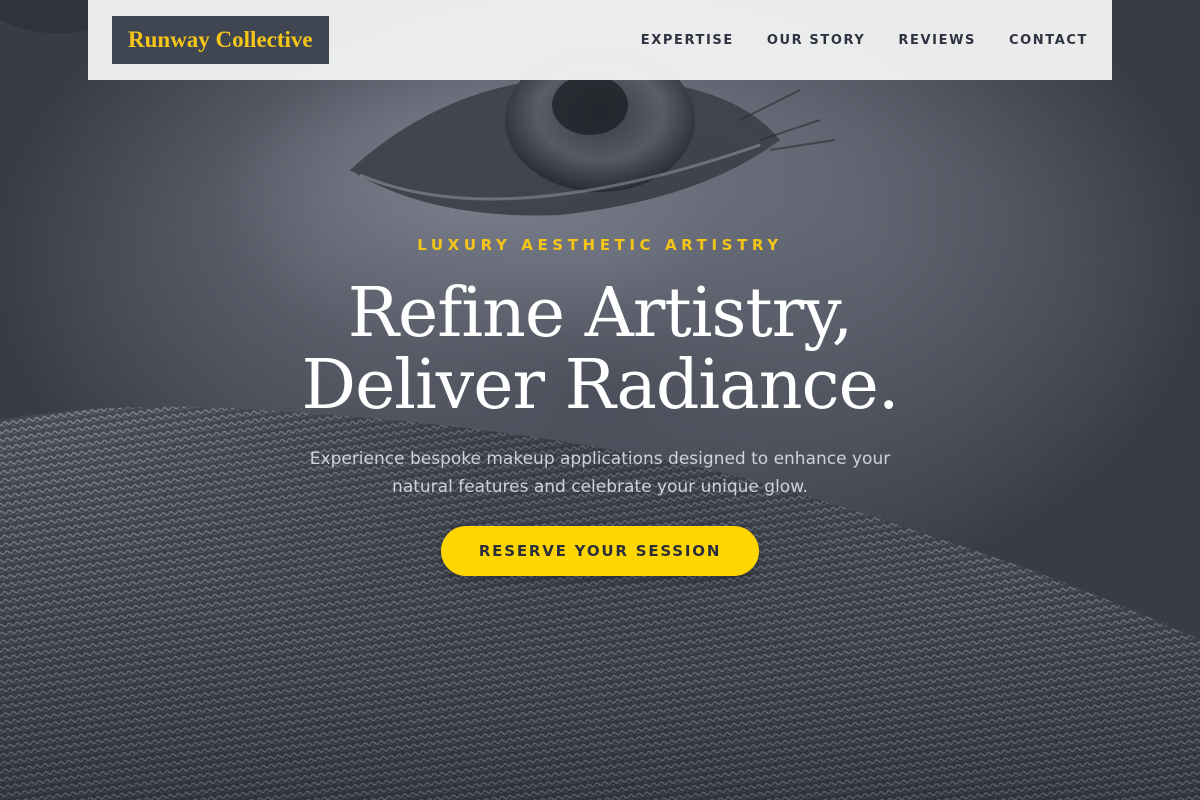 The image size is (1200, 800). I want to click on hero-headline-line-1: Refine Artistry,, so click(600, 313).